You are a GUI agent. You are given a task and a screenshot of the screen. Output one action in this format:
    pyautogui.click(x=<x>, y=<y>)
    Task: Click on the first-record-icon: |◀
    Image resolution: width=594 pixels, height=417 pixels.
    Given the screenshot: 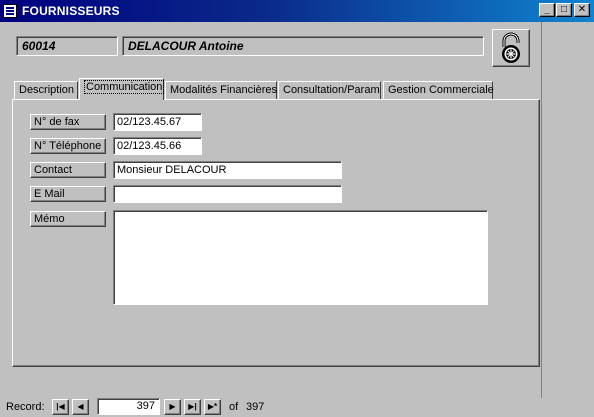 What is the action you would take?
    pyautogui.click(x=60, y=406)
    